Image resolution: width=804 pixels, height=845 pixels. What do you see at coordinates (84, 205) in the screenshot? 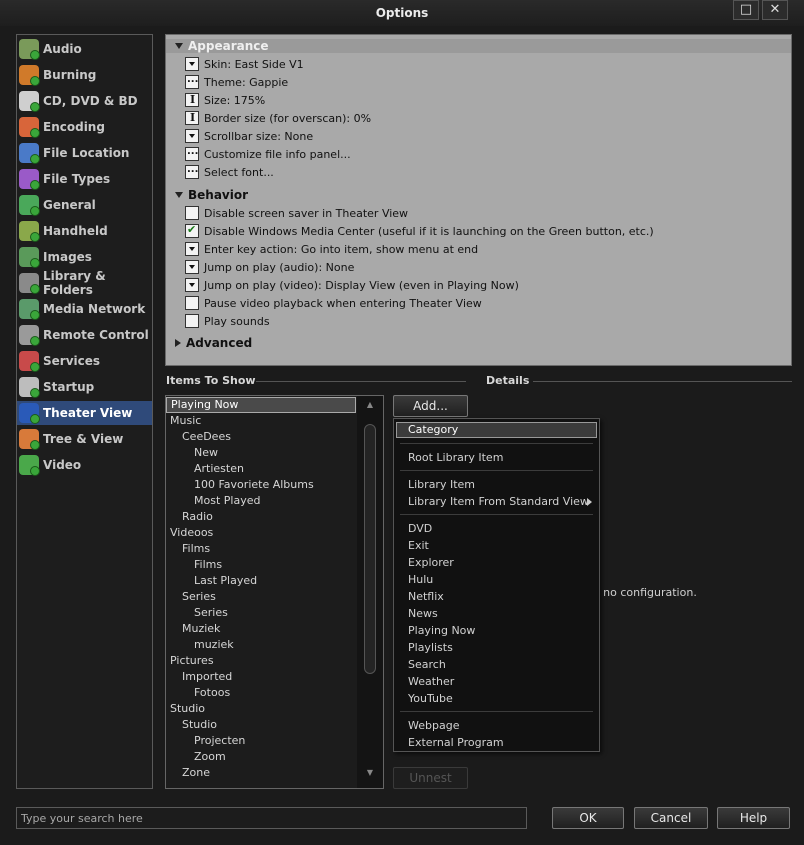
I see `sidebar-item-general: General` at bounding box center [84, 205].